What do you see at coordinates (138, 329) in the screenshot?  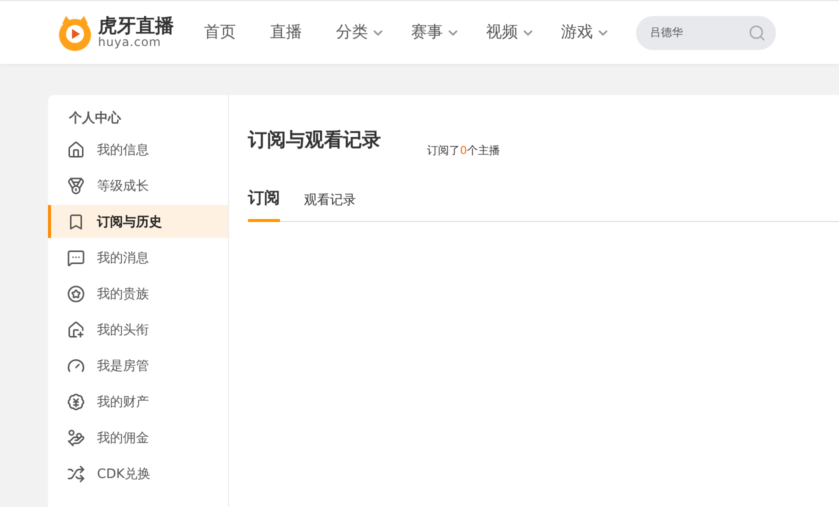 I see `sidebar-item: 我的头衔` at bounding box center [138, 329].